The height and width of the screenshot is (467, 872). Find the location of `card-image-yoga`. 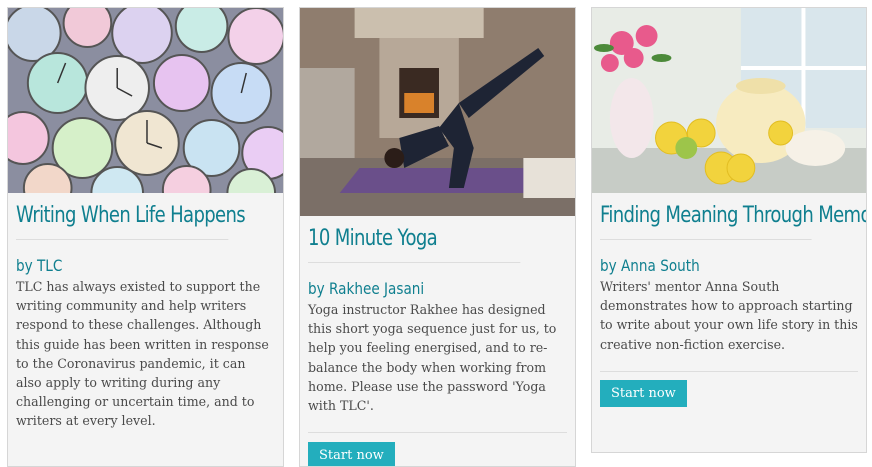

card-image-yoga is located at coordinates (437, 112).